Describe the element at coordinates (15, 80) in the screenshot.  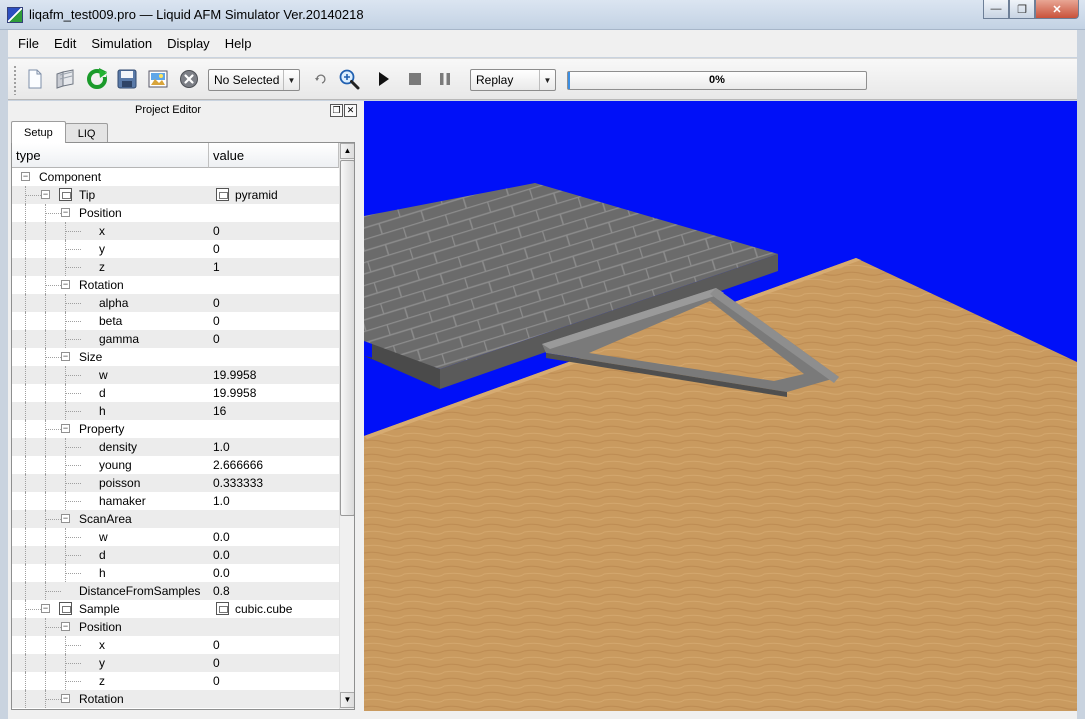
I see `toolbar-grip` at that location.